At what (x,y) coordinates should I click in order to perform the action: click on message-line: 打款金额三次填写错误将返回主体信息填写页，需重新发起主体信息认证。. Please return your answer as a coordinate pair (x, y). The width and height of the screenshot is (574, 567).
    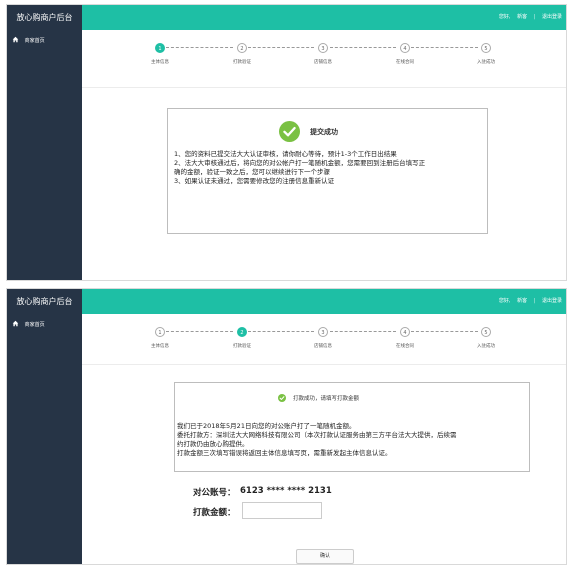
    Looking at the image, I should click on (284, 453).